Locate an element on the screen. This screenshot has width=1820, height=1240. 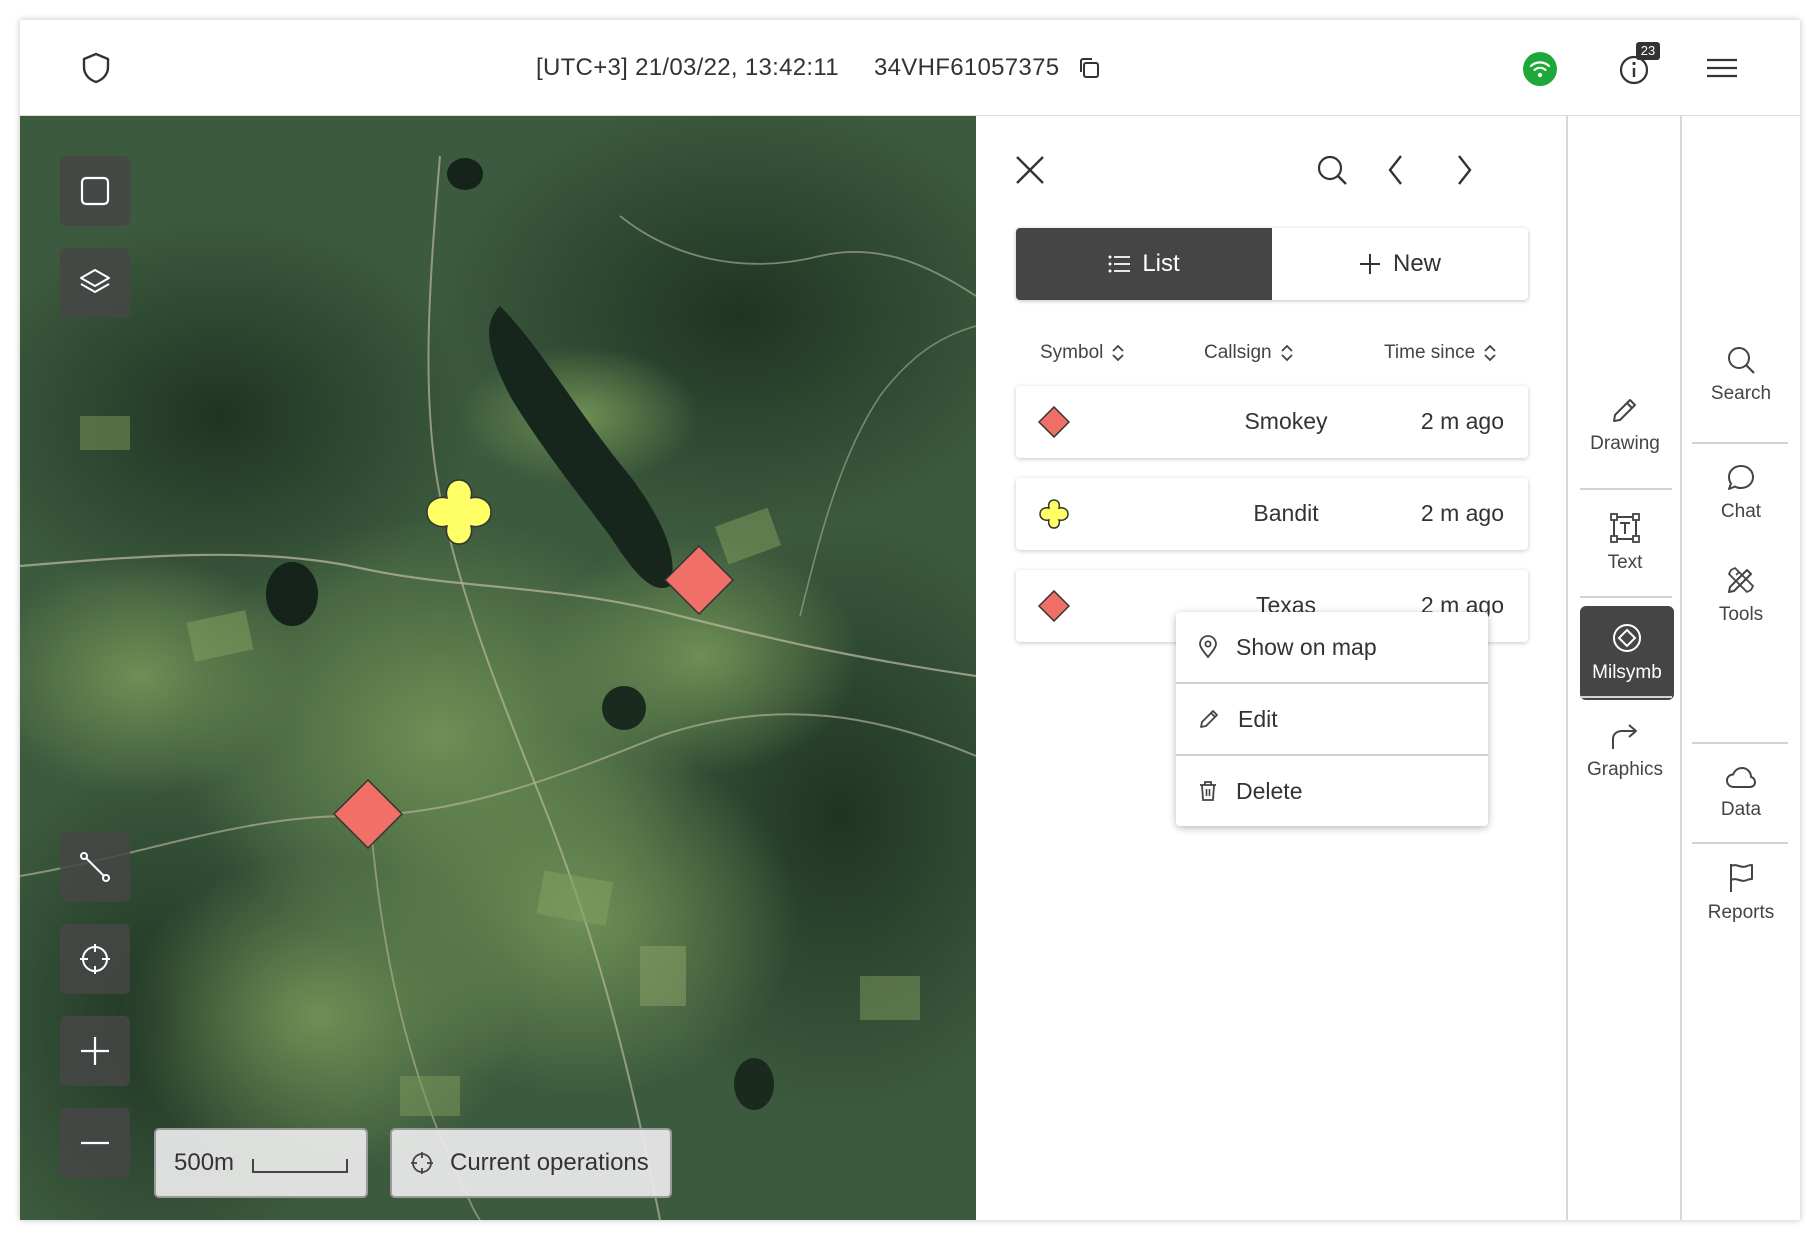
callsign: Smokey is located at coordinates (1286, 421).